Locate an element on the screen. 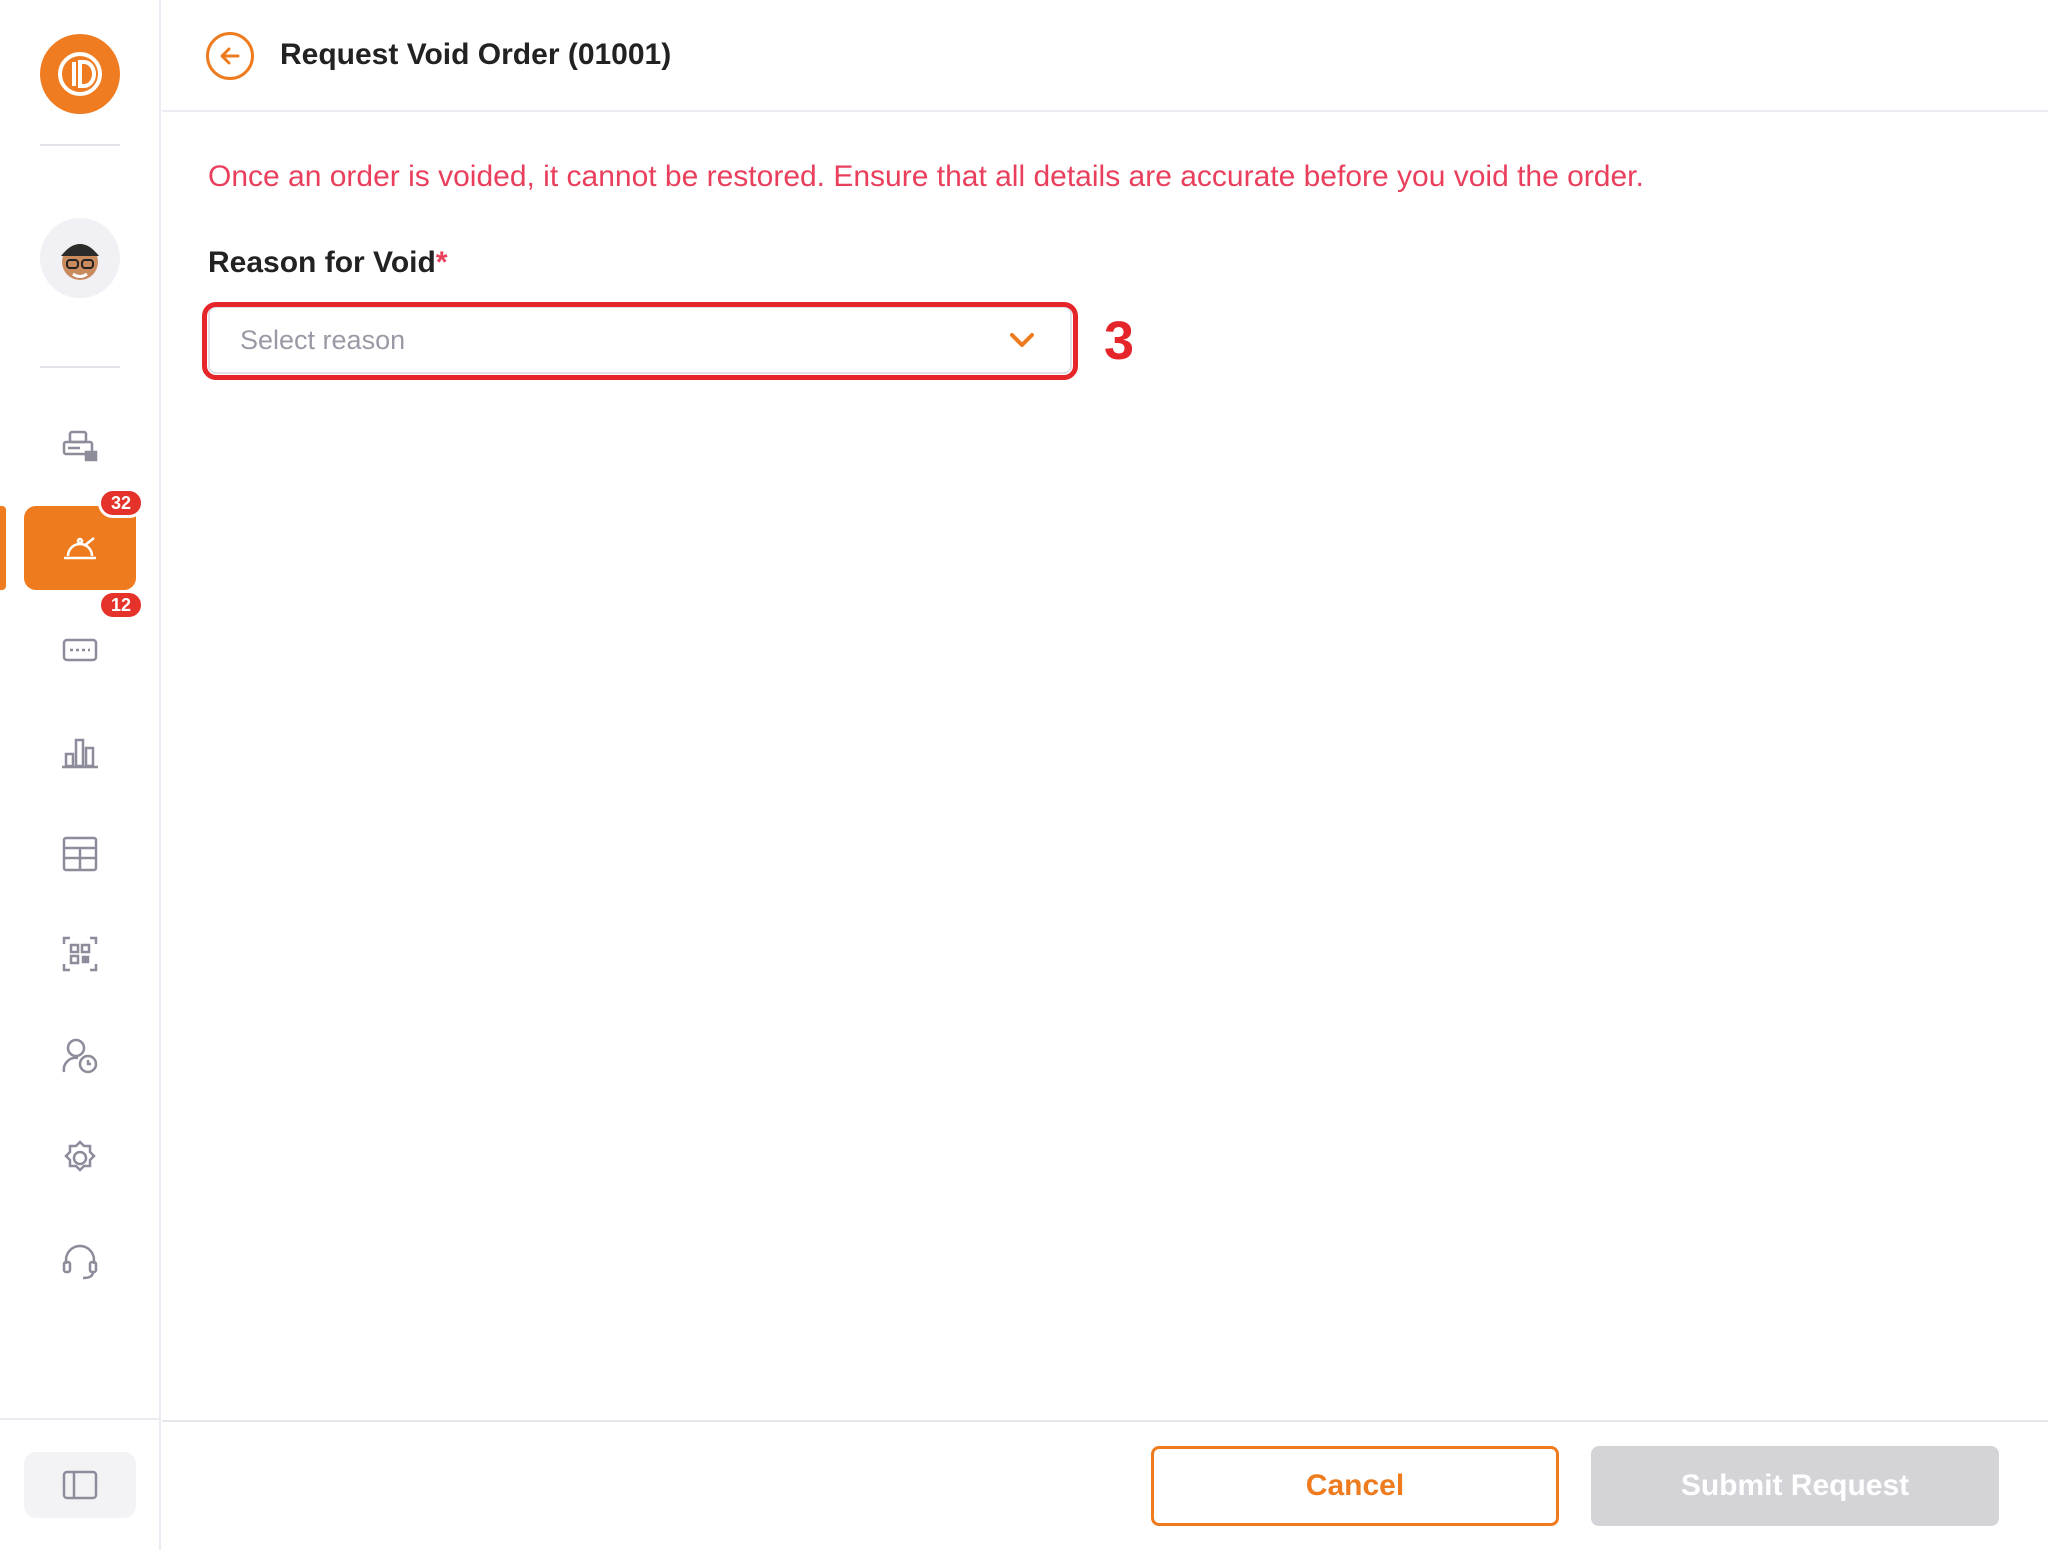 This screenshot has width=2048, height=1550. sidebar-item-settings is located at coordinates (80, 1158).